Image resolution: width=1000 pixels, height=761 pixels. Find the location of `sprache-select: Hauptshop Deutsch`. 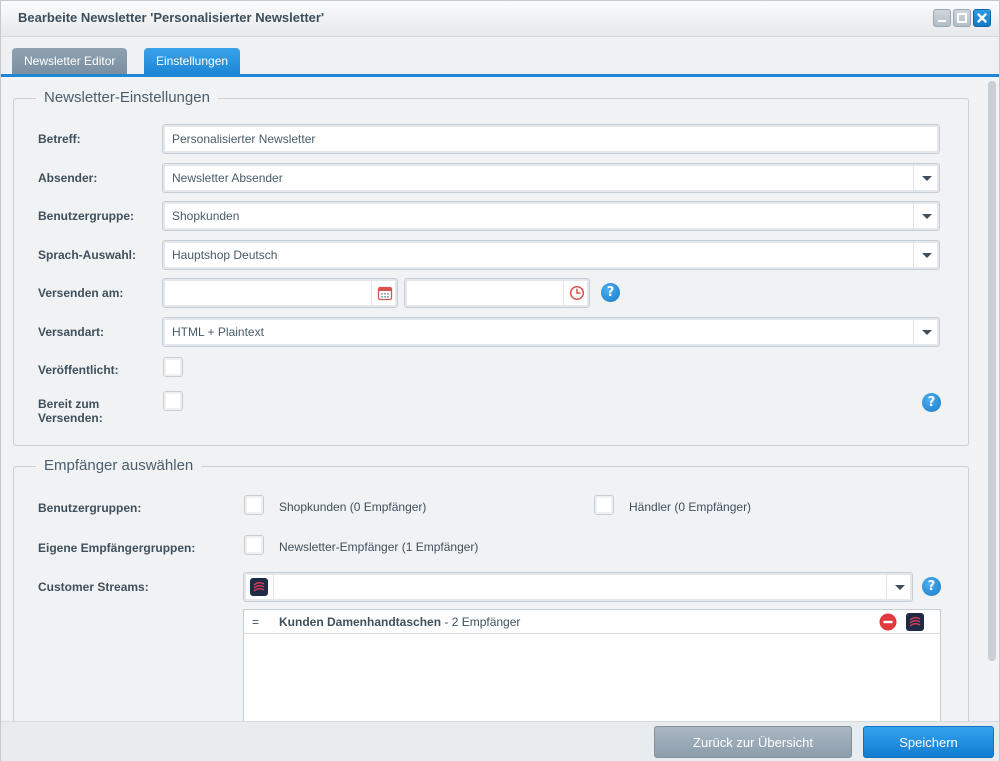

sprache-select: Hauptshop Deutsch is located at coordinates (551, 255).